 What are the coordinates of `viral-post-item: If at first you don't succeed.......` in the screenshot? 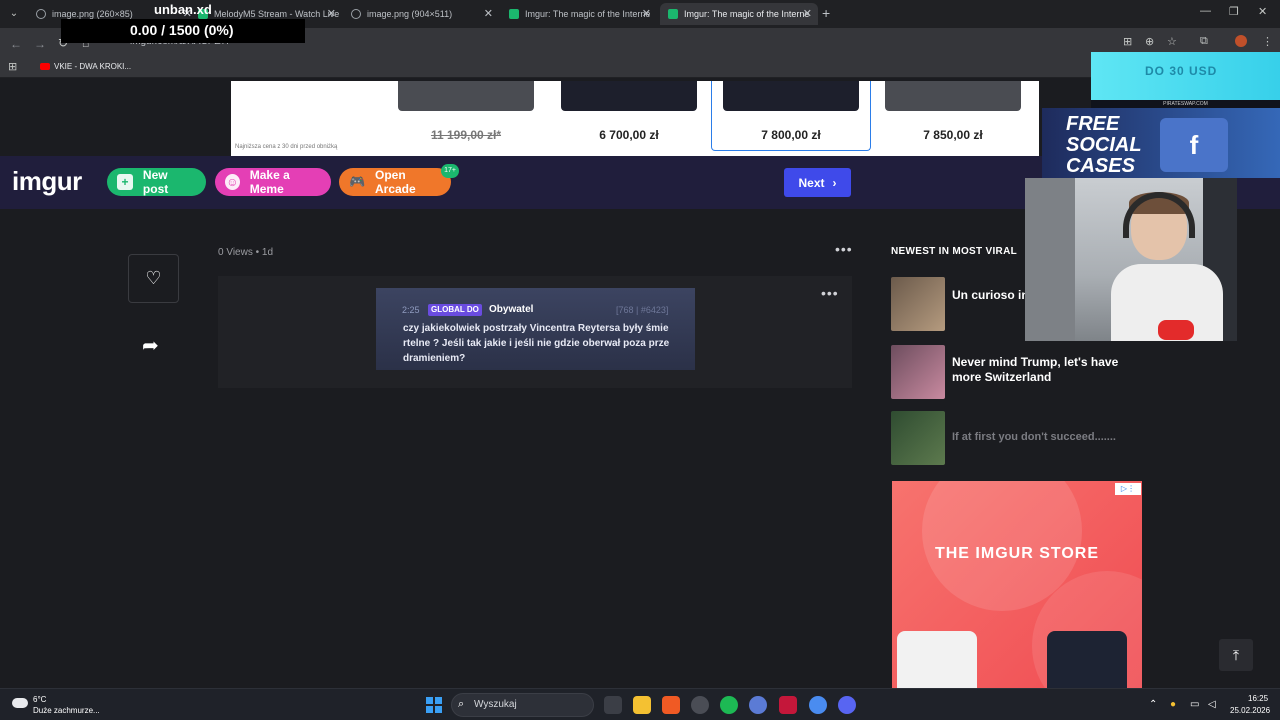 It's located at (1003, 438).